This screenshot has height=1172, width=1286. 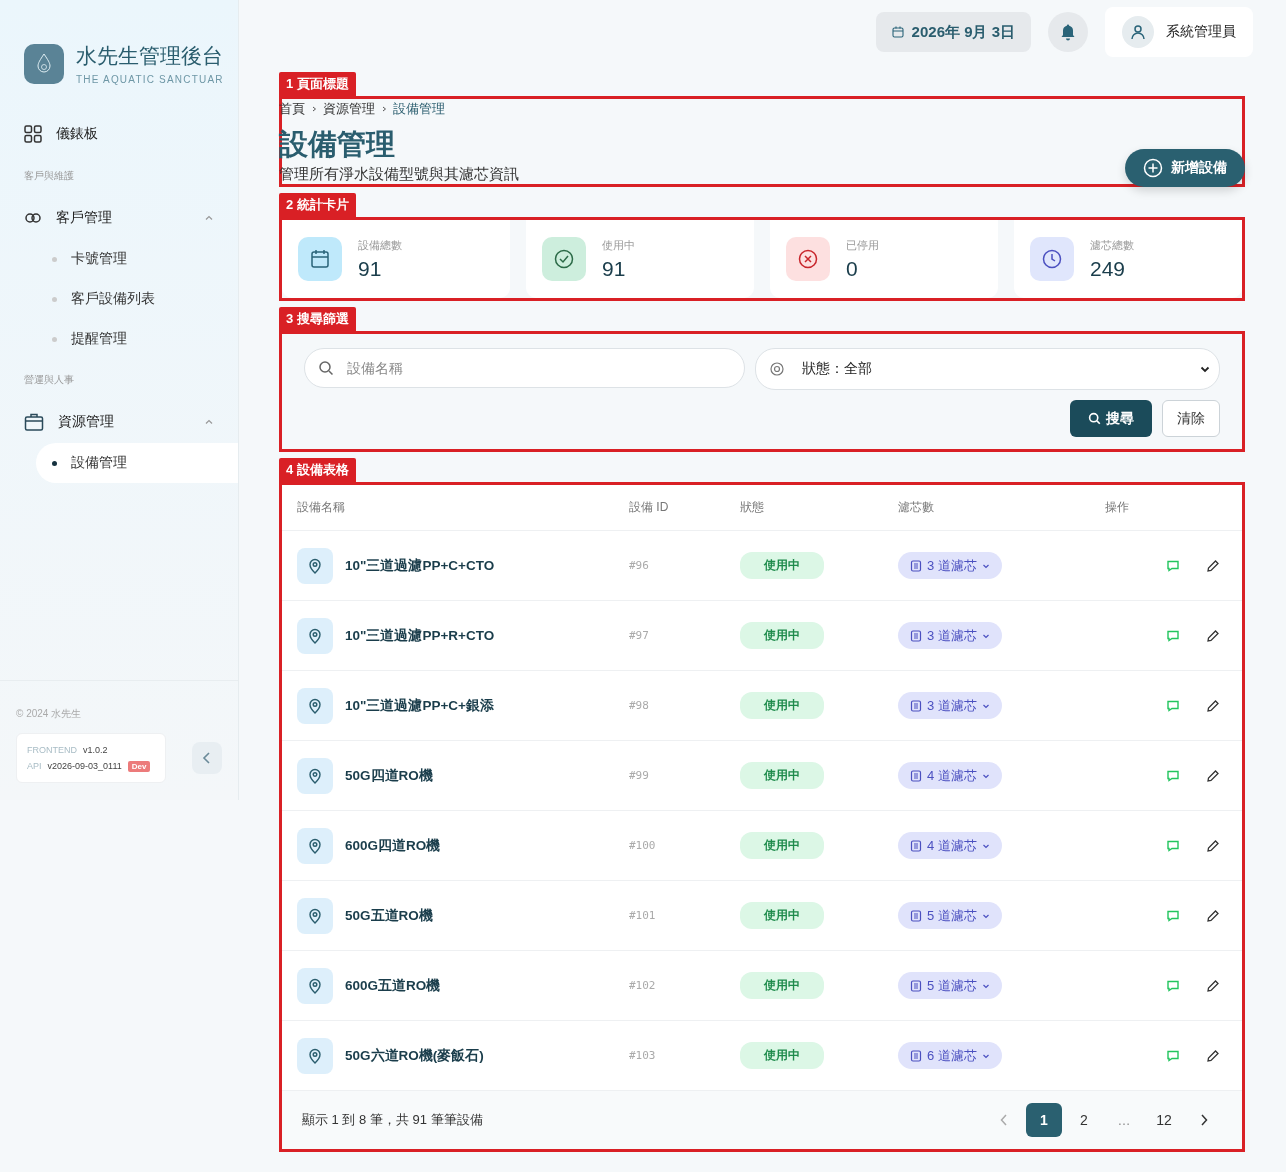 What do you see at coordinates (419, 109) in the screenshot?
I see `breadcrumb-link: 設備管理` at bounding box center [419, 109].